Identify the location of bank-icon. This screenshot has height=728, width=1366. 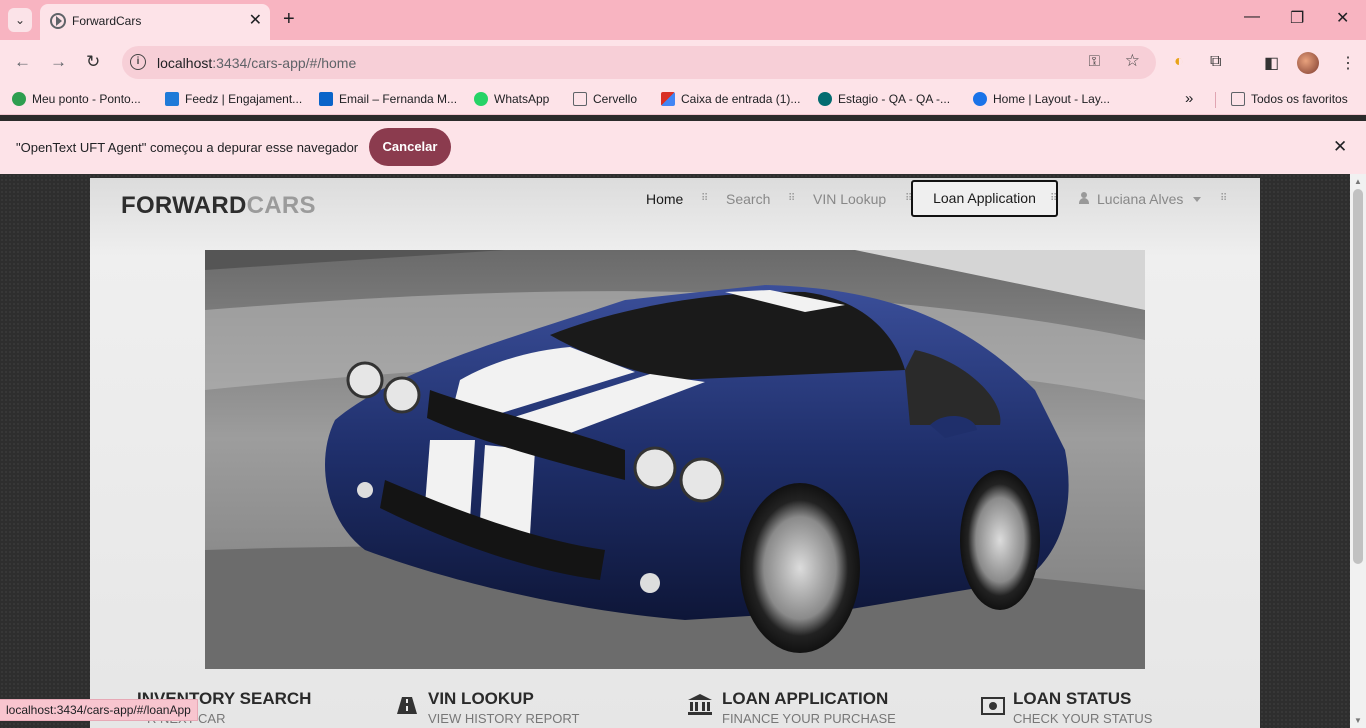
(700, 704).